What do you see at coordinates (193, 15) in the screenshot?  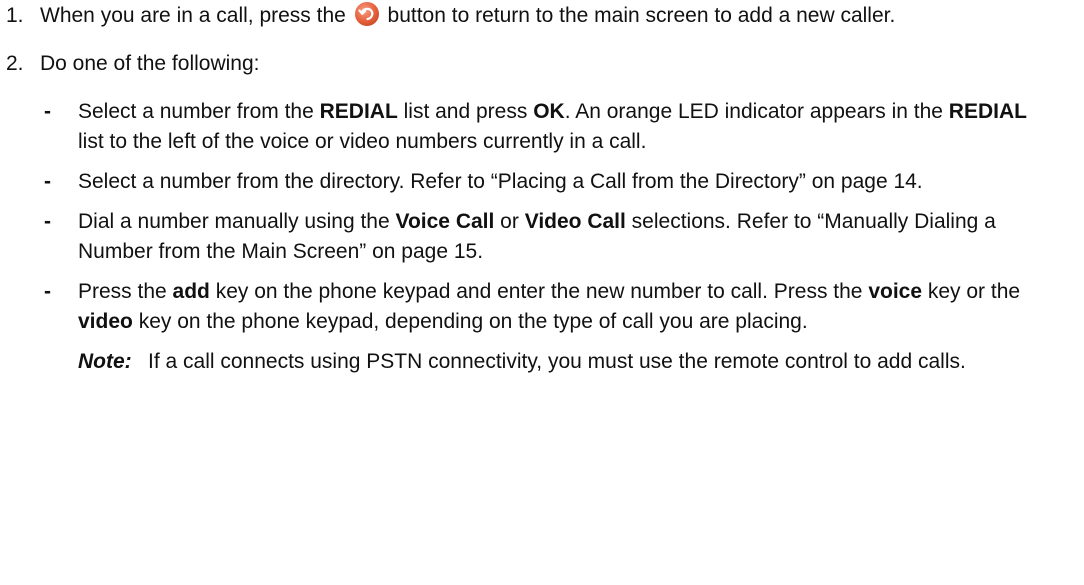 I see `step-1-text-before: When you are in a call, press the` at bounding box center [193, 15].